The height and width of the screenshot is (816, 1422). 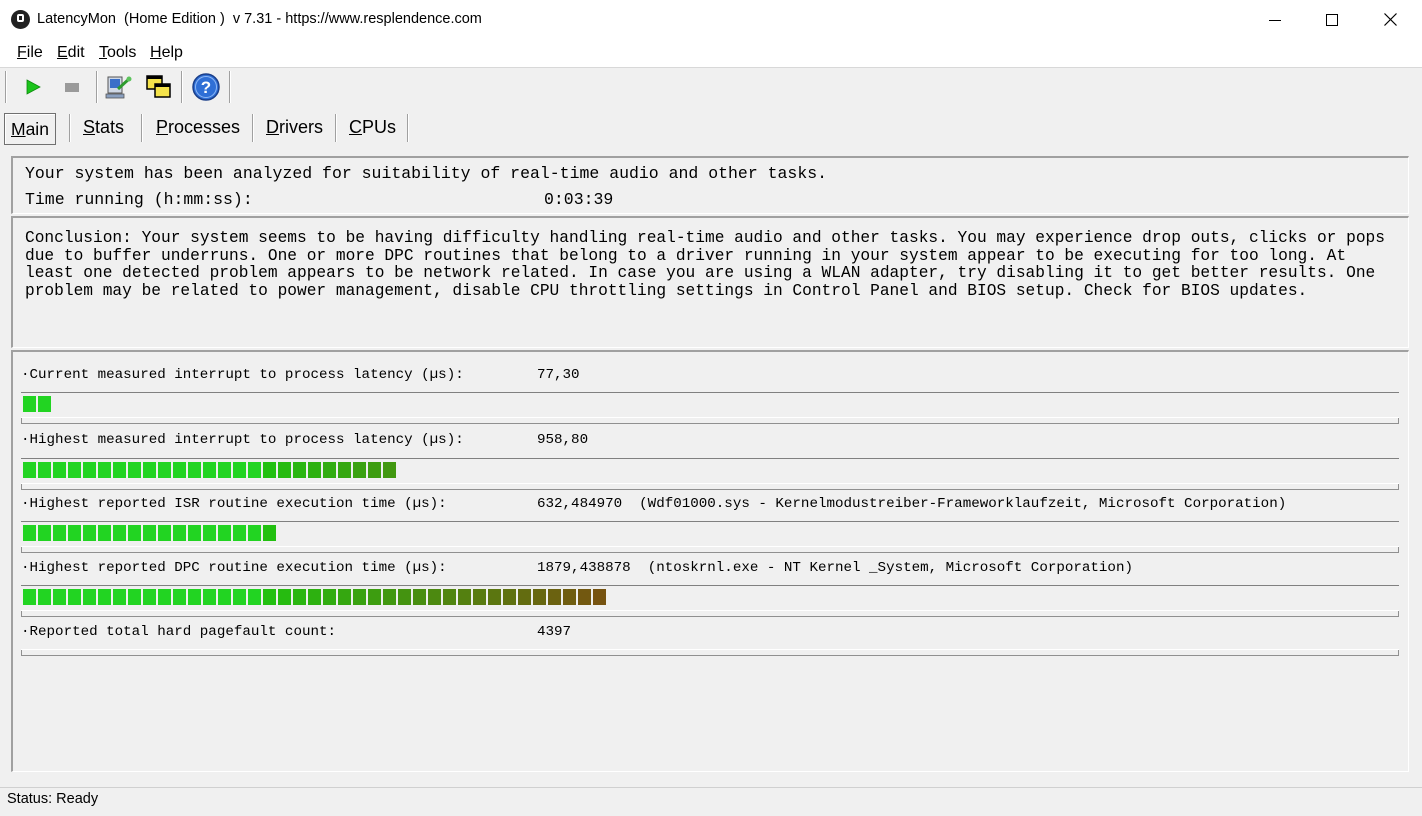 I want to click on tab-main: Main, so click(x=30, y=129).